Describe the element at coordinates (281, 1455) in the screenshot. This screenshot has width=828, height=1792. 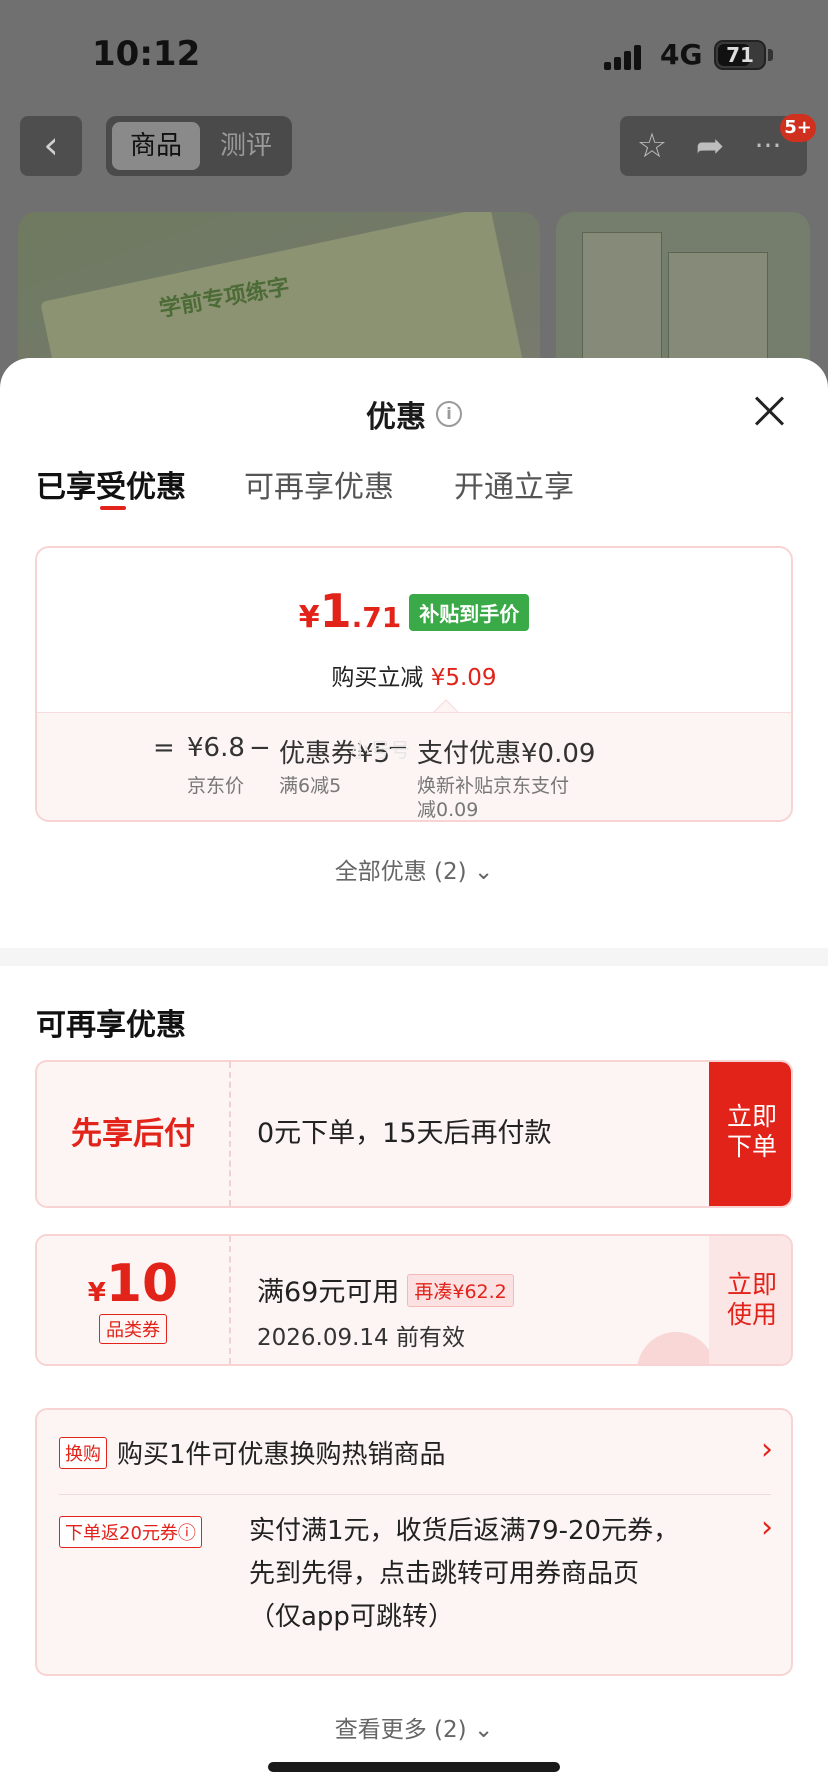
I see `trade-in-text: 购买1件可优惠换购热销商品` at that location.